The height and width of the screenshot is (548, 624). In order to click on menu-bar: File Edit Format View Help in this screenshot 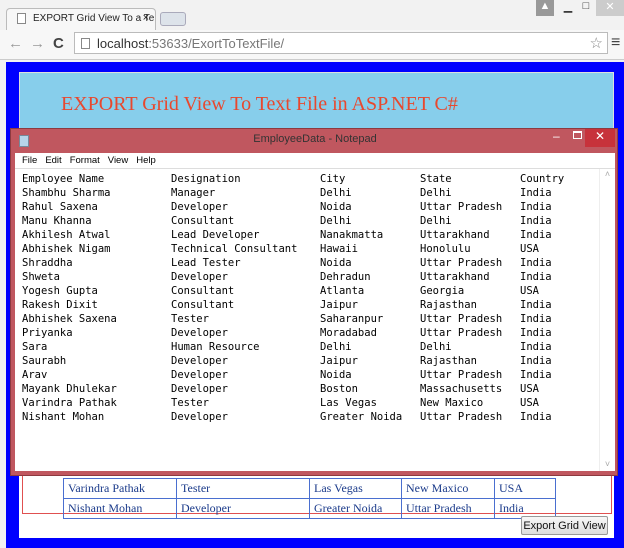, I will do `click(315, 161)`.